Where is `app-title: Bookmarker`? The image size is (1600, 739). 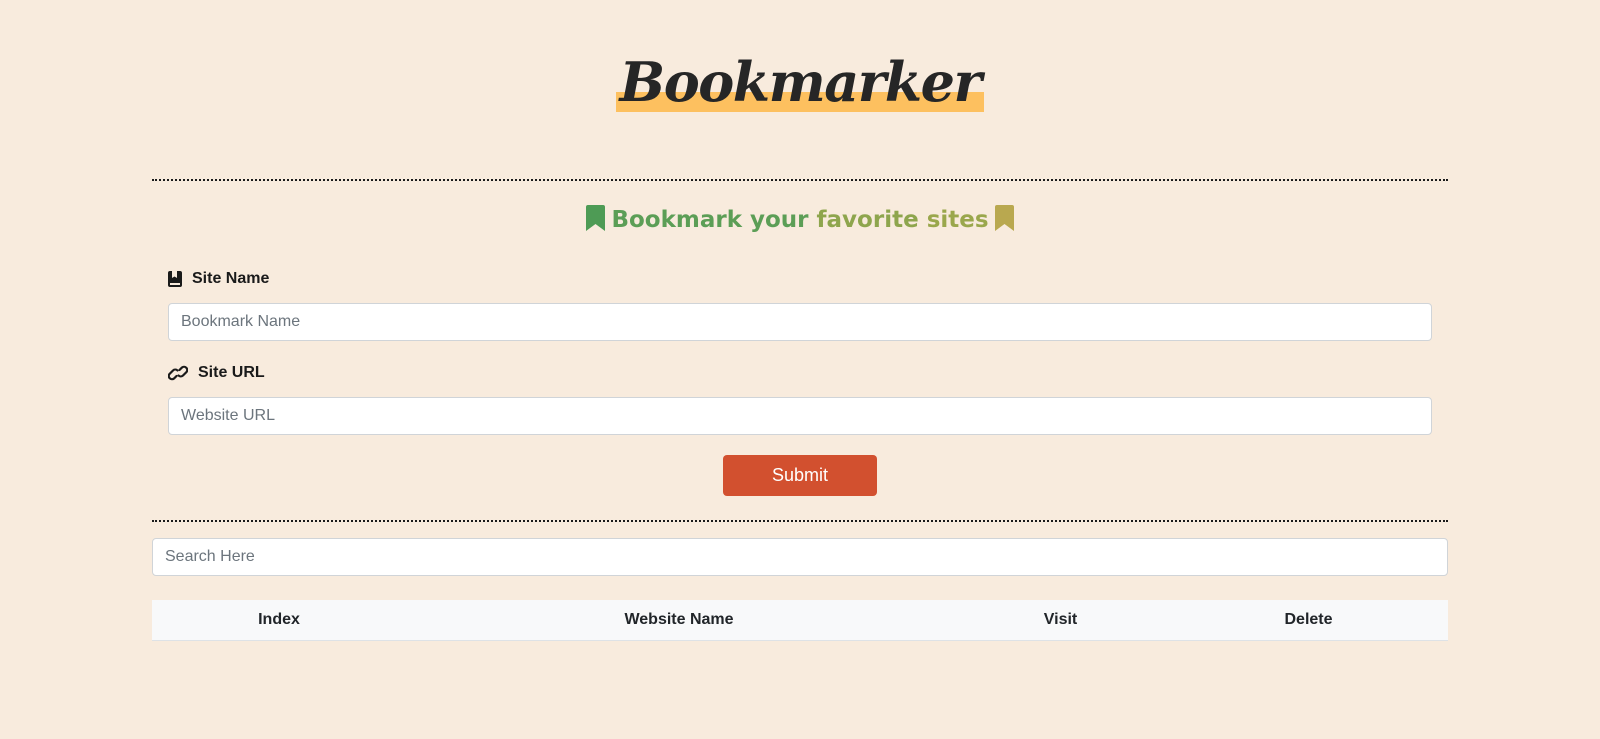 app-title: Bookmarker is located at coordinates (800, 82).